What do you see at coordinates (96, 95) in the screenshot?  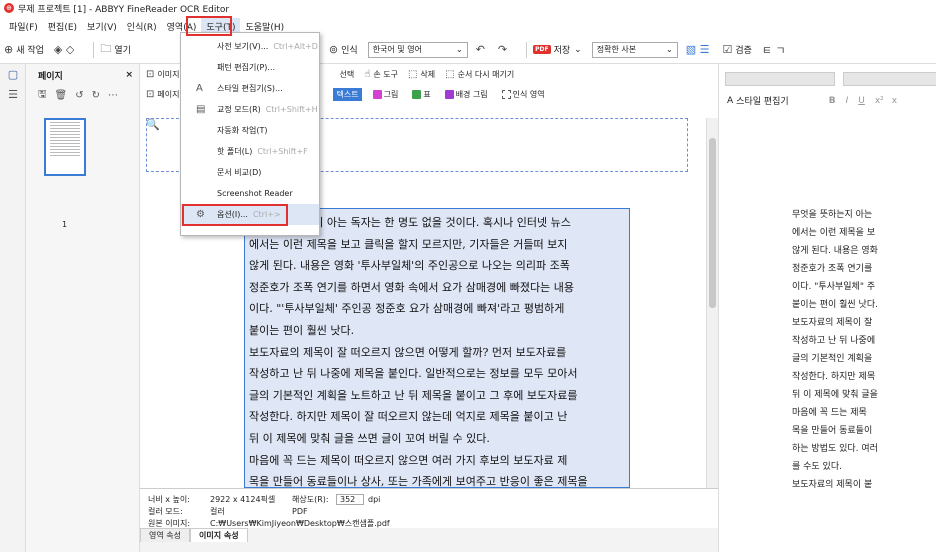 I see `rotate-right-icon: ↻` at bounding box center [96, 95].